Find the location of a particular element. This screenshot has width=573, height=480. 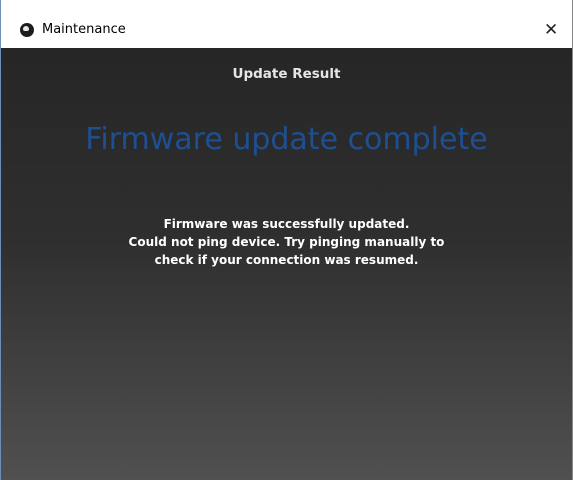

close-icon: ✕ is located at coordinates (551, 30).